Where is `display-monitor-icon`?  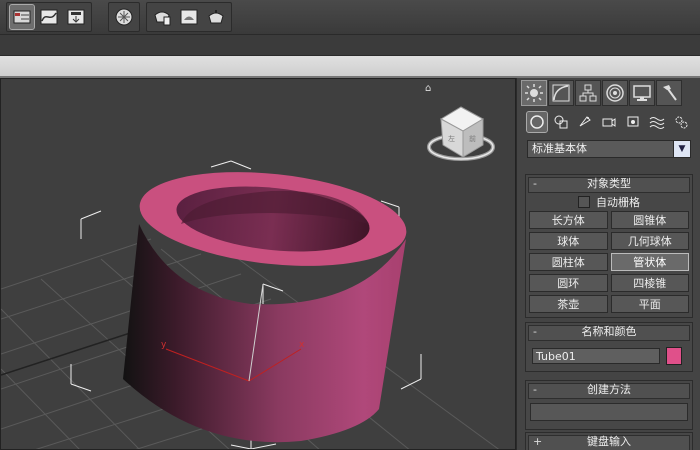
display-monitor-icon is located at coordinates (642, 93).